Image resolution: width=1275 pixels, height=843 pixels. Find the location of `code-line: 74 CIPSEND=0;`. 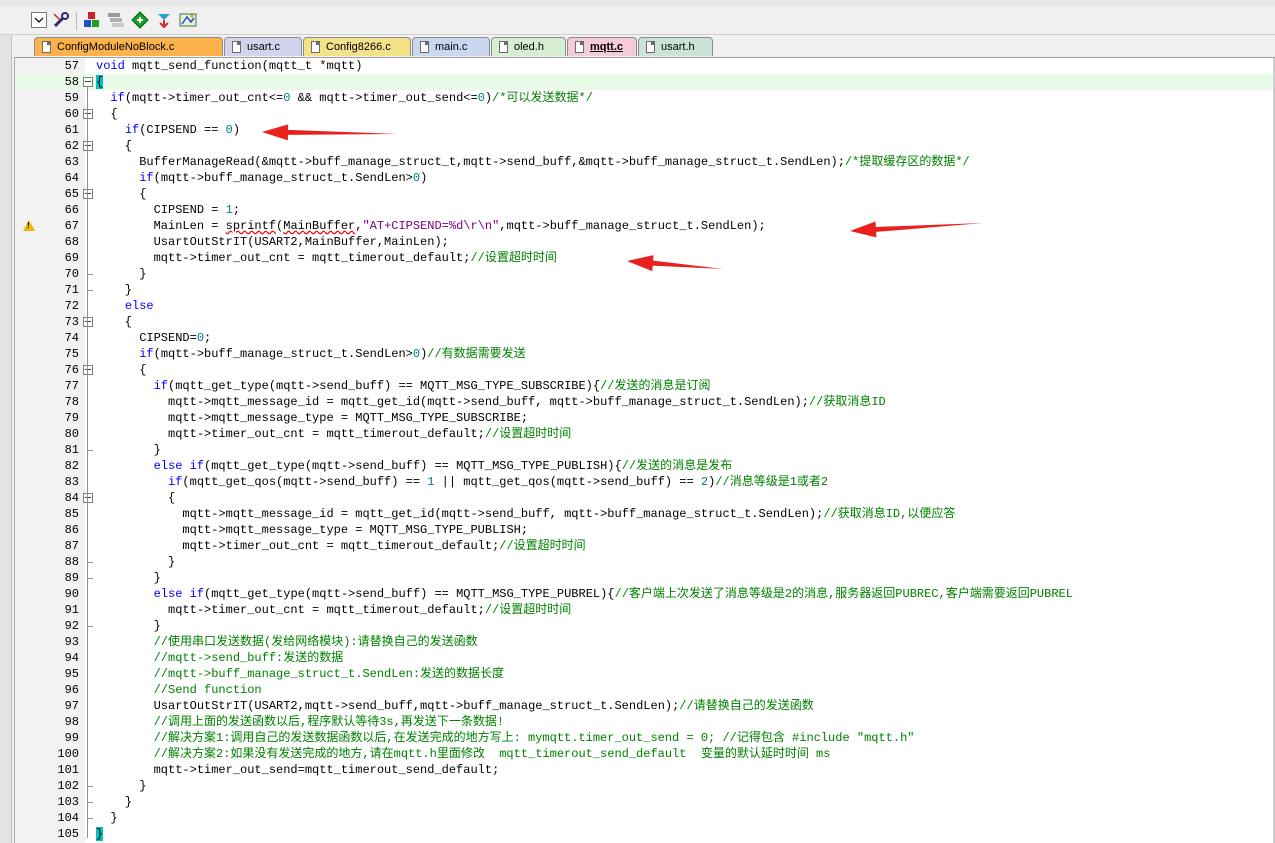

code-line: 74 CIPSEND=0; is located at coordinates (645, 338).